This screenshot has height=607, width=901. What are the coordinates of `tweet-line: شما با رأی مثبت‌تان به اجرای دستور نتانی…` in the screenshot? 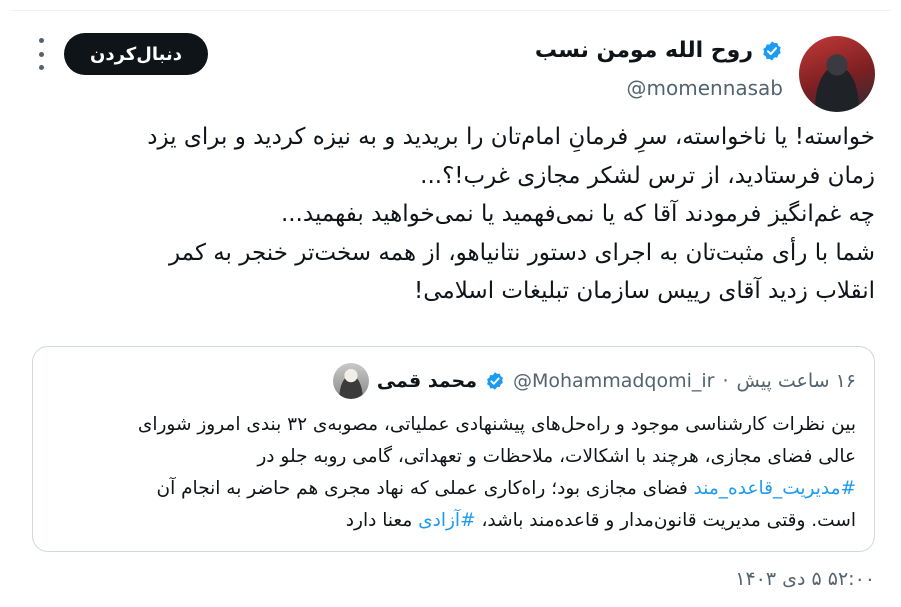 It's located at (521, 252).